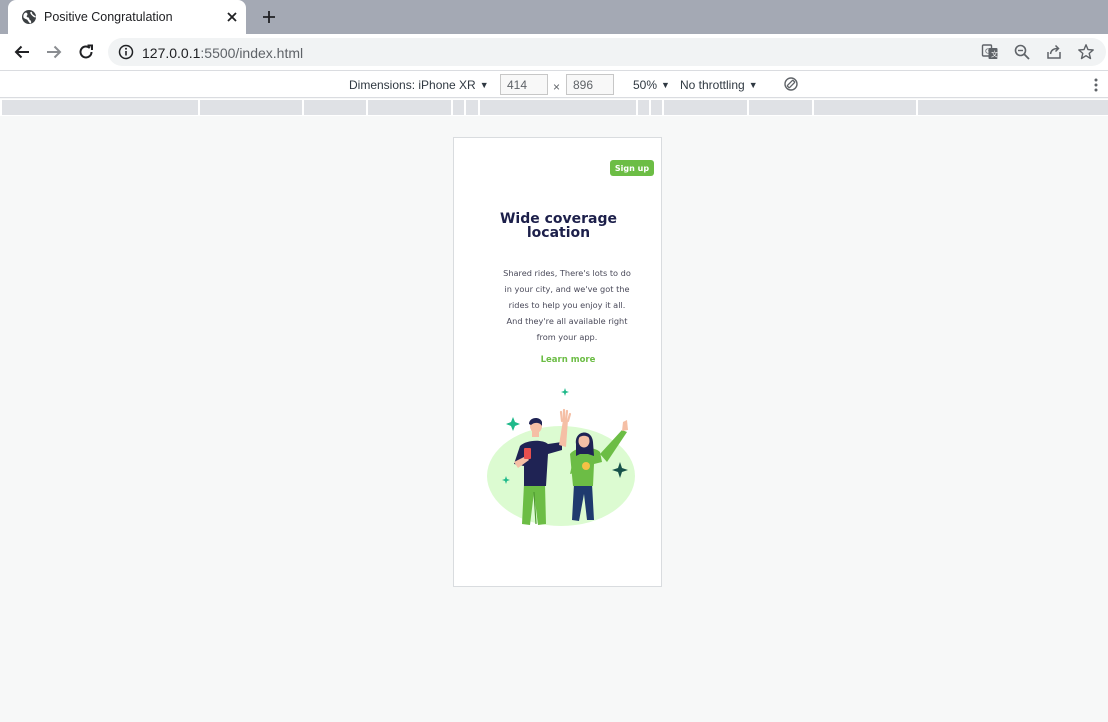  What do you see at coordinates (558, 219) in the screenshot?
I see `headline-line: Wide coverage` at bounding box center [558, 219].